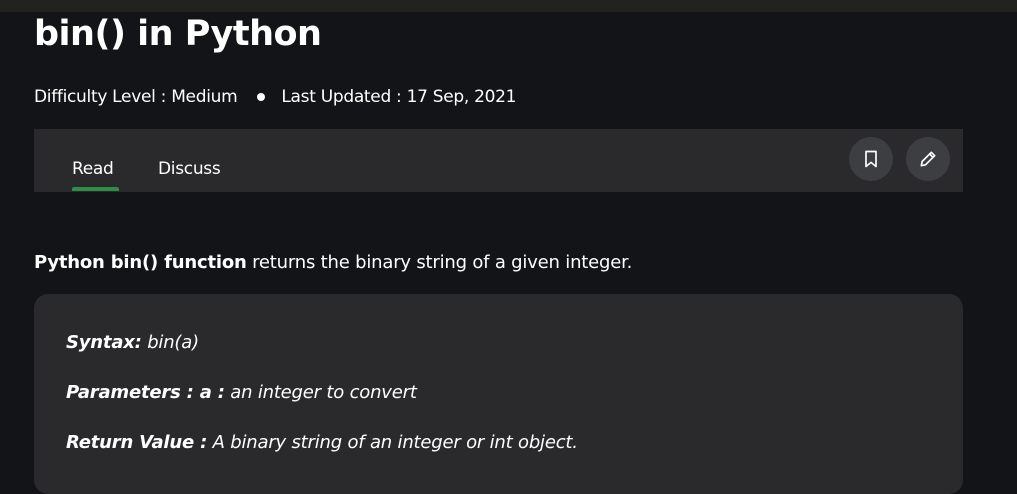  I want to click on meta-separator-dot, so click(261, 97).